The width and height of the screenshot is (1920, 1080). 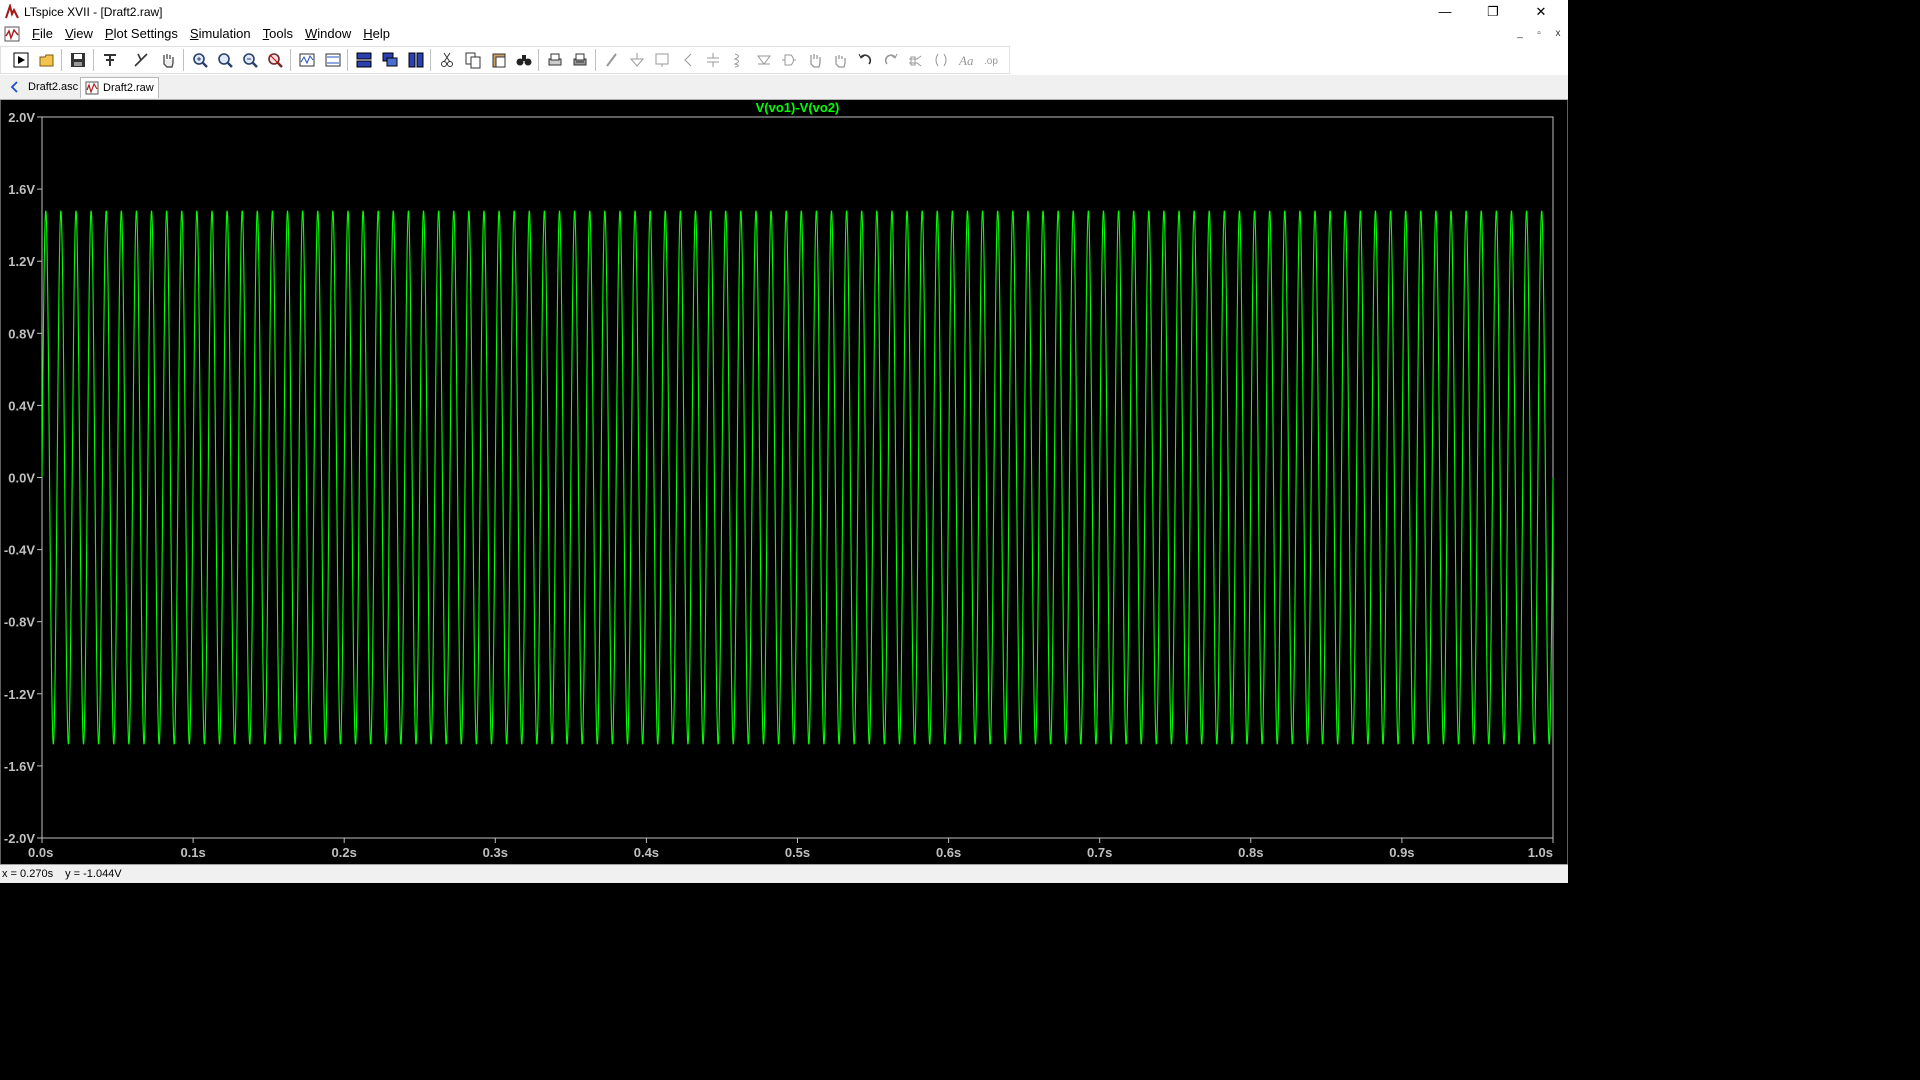 What do you see at coordinates (1099, 852) in the screenshot?
I see `x-tick-label: 0.7s` at bounding box center [1099, 852].